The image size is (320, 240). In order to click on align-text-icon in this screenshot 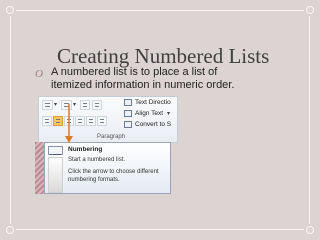, I will do `click(128, 113)`.